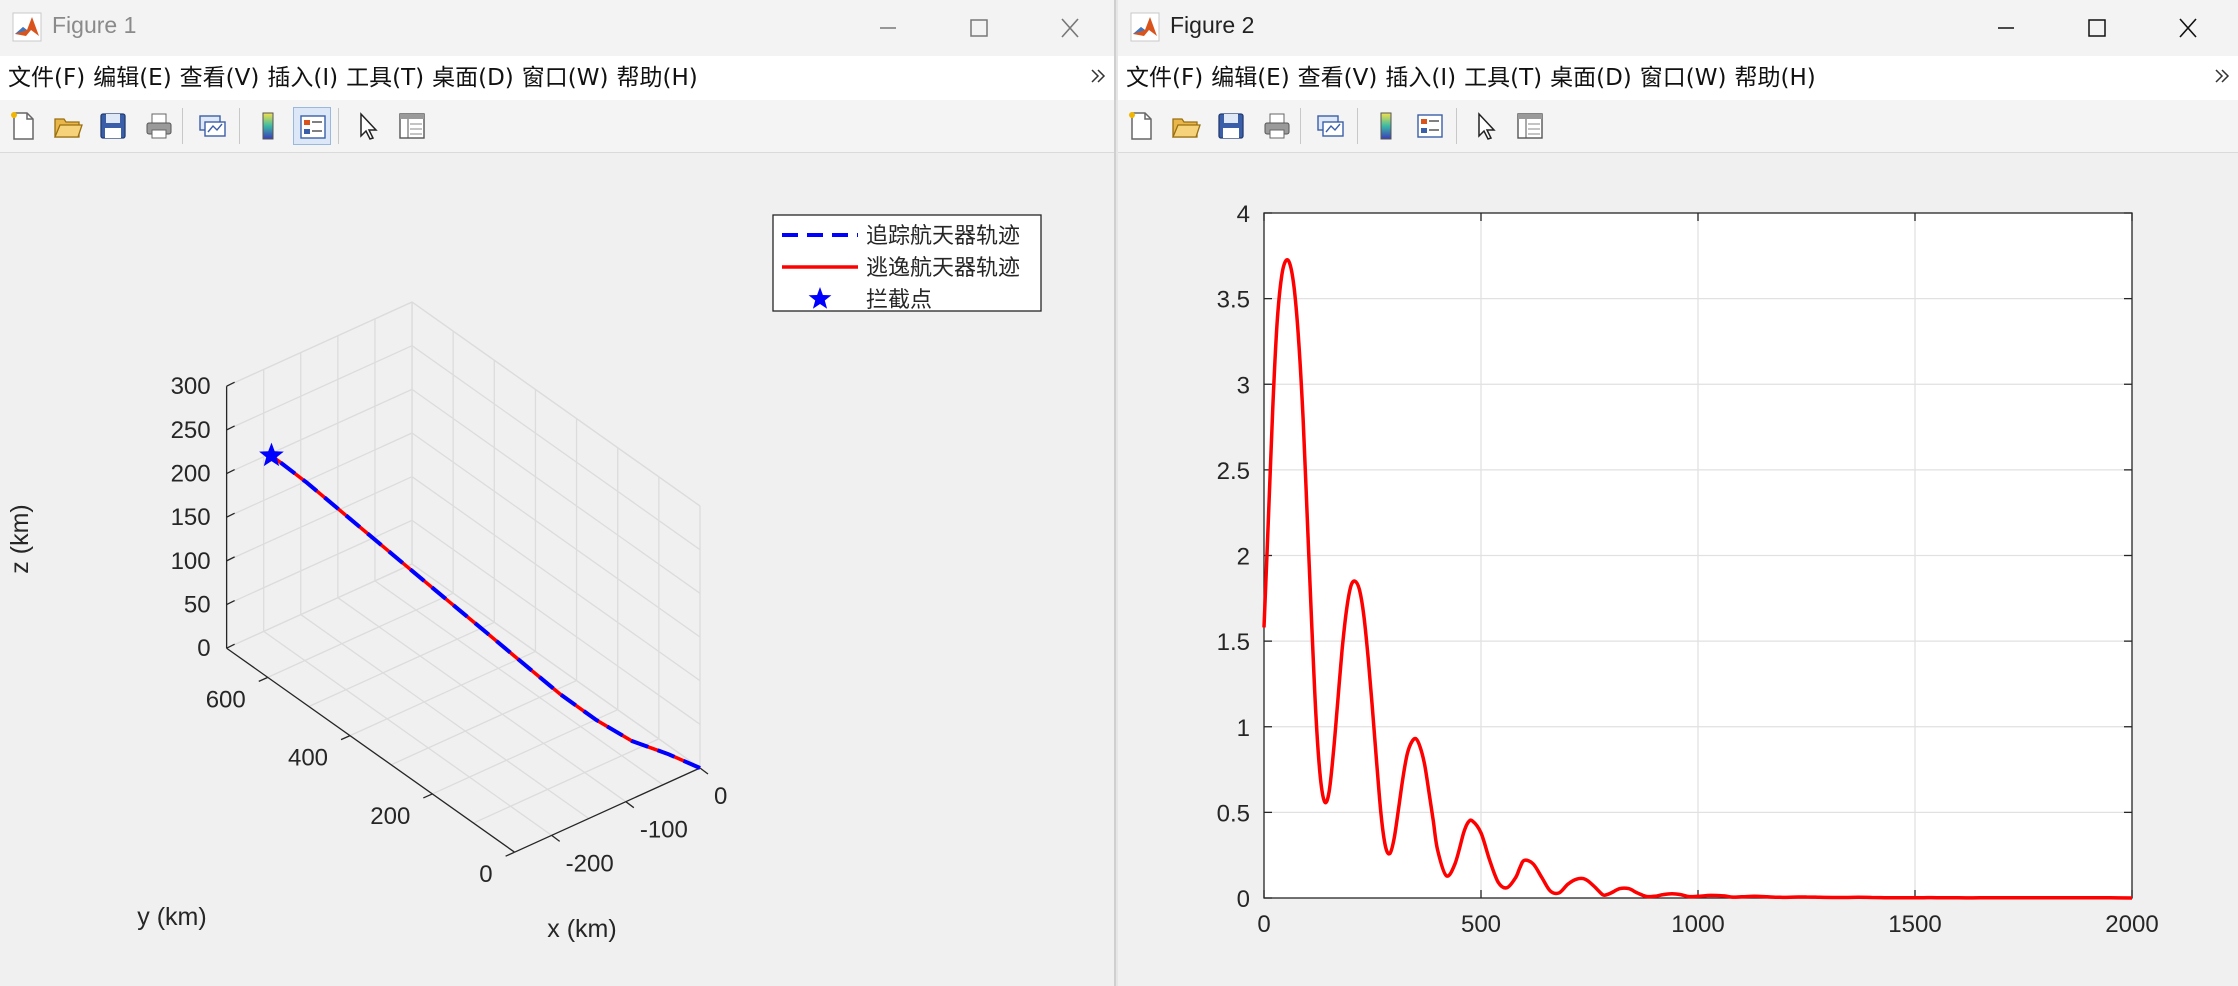 Image resolution: width=2238 pixels, height=986 pixels. I want to click on y-tick-label: 2.5, so click(1233, 471).